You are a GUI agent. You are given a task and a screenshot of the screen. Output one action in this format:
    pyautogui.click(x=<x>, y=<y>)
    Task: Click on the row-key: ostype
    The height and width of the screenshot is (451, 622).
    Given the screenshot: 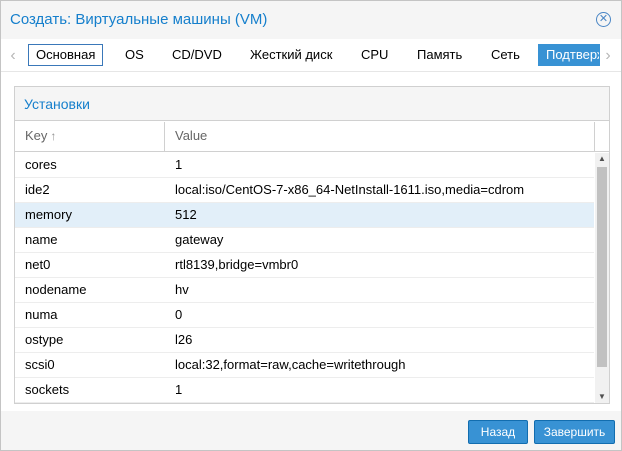 What is the action you would take?
    pyautogui.click(x=44, y=339)
    